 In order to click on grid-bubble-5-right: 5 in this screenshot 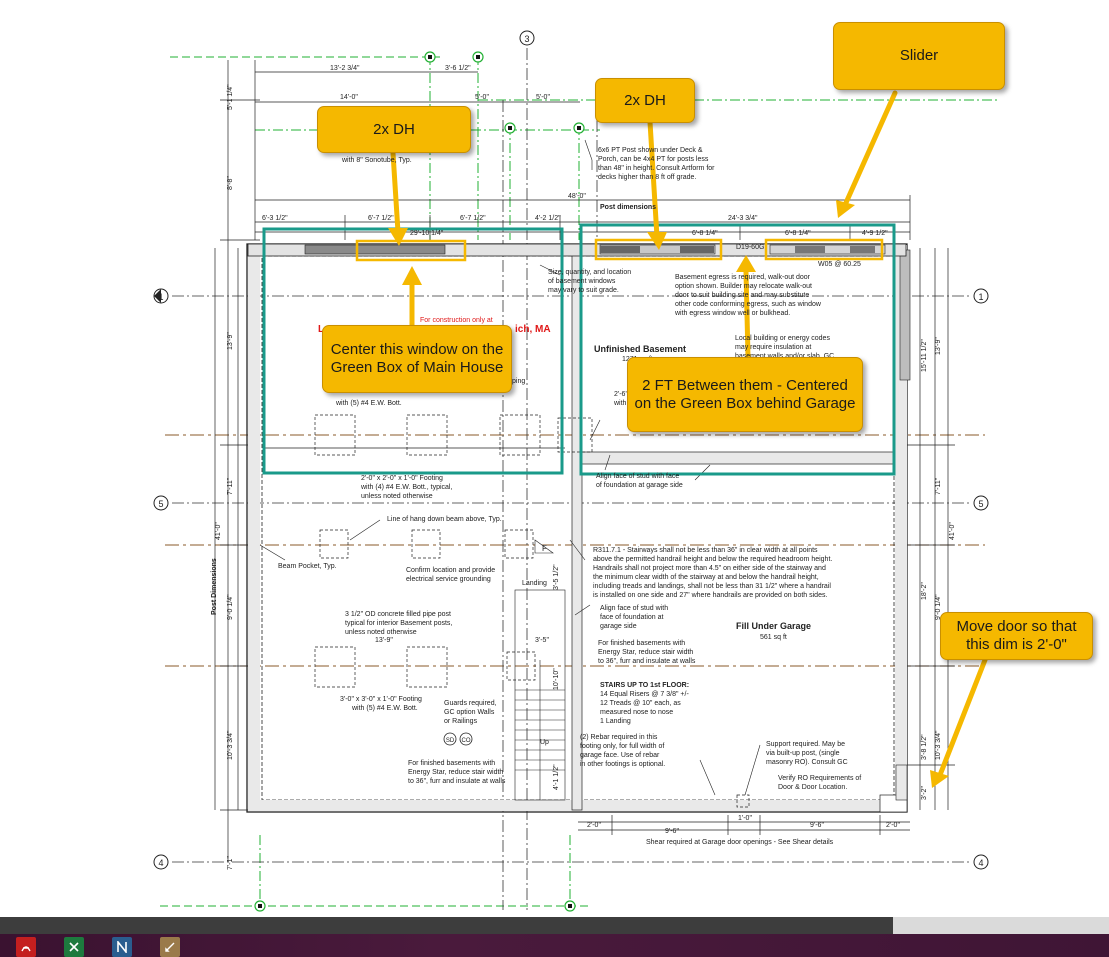, I will do `click(981, 503)`.